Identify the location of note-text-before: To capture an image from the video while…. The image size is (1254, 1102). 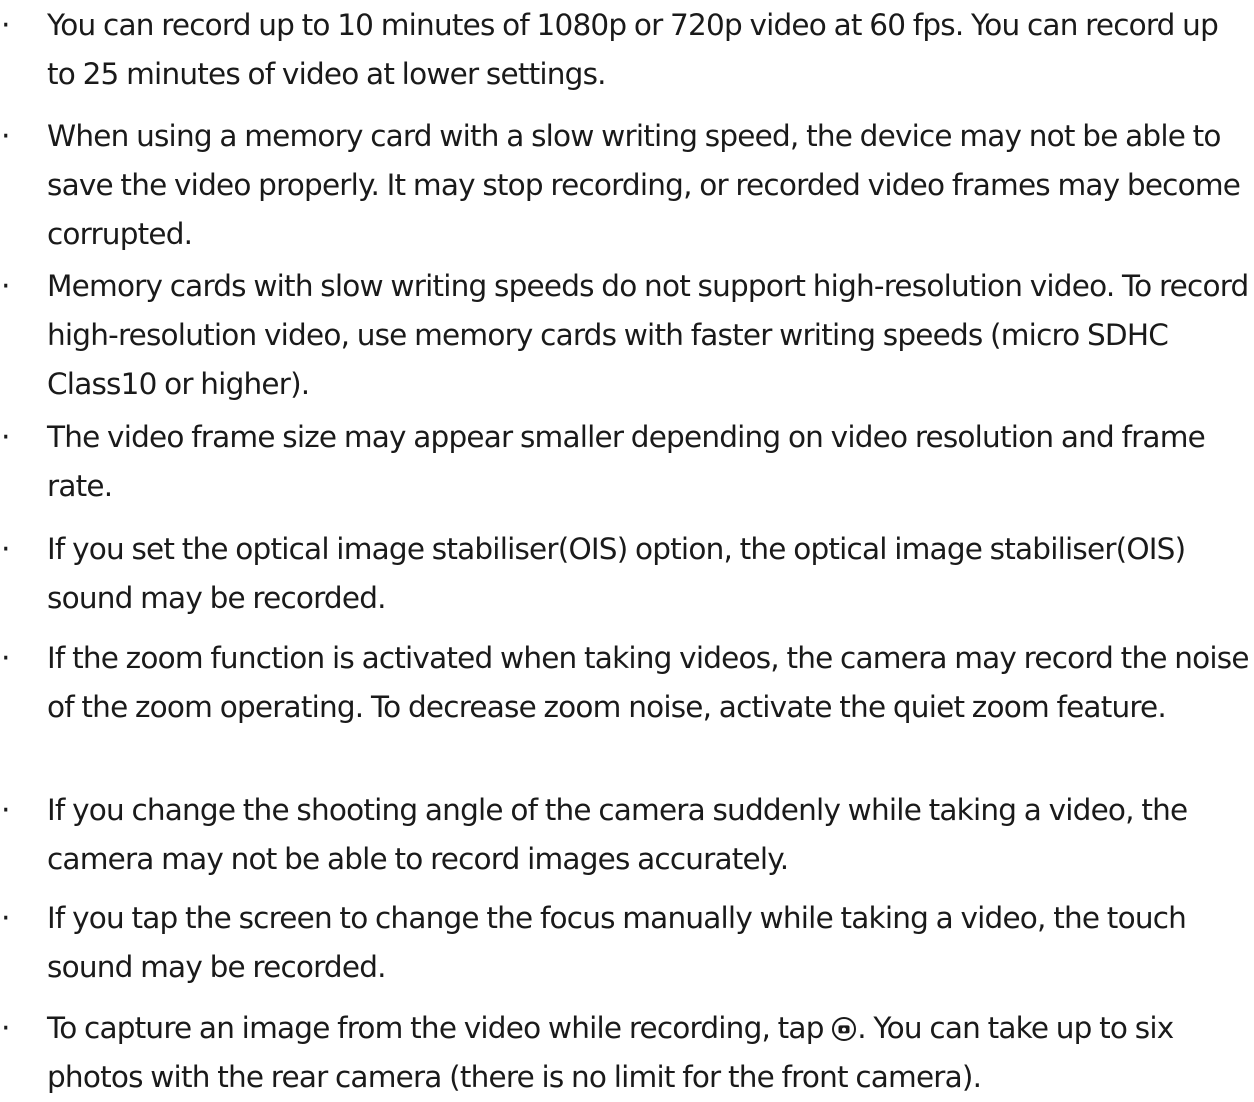
(439, 1028).